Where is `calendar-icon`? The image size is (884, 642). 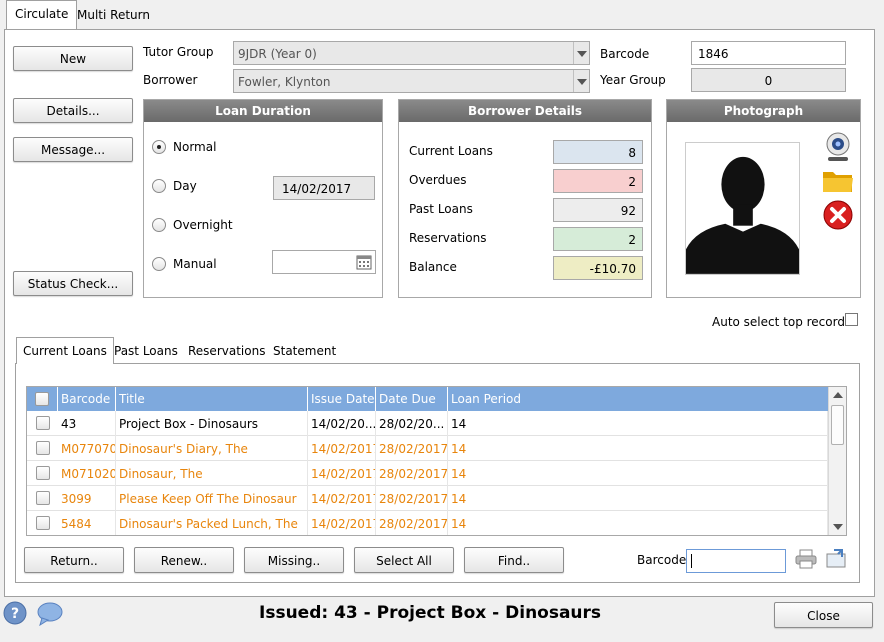 calendar-icon is located at coordinates (364, 262).